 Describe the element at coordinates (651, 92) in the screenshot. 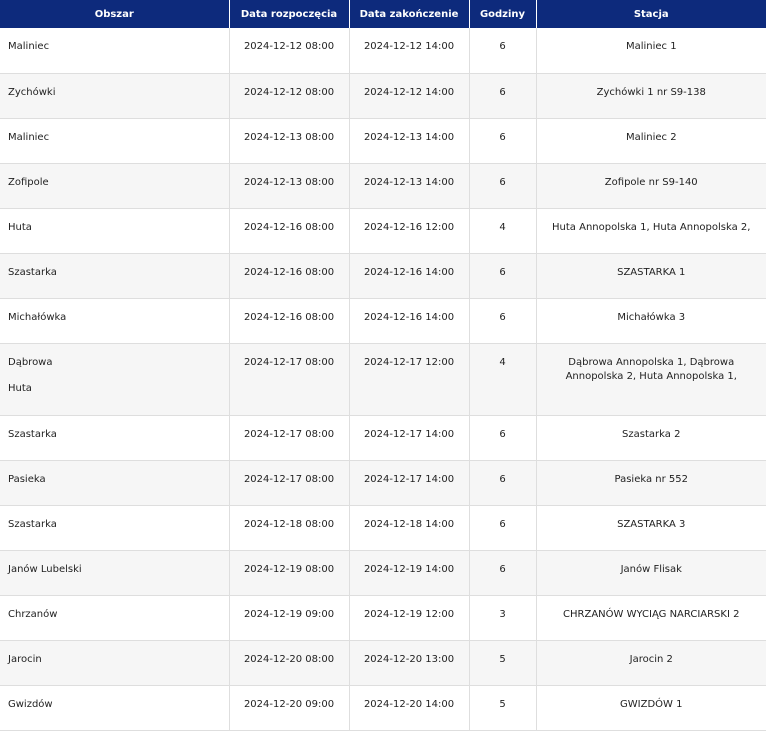

I see `station-name: Zychówki 1 nr S9-138` at that location.